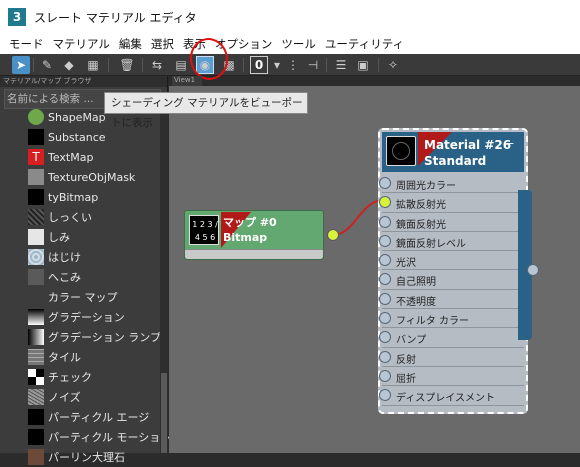  Describe the element at coordinates (451, 300) in the screenshot. I see `slot-opacity: 不透明度` at that location.